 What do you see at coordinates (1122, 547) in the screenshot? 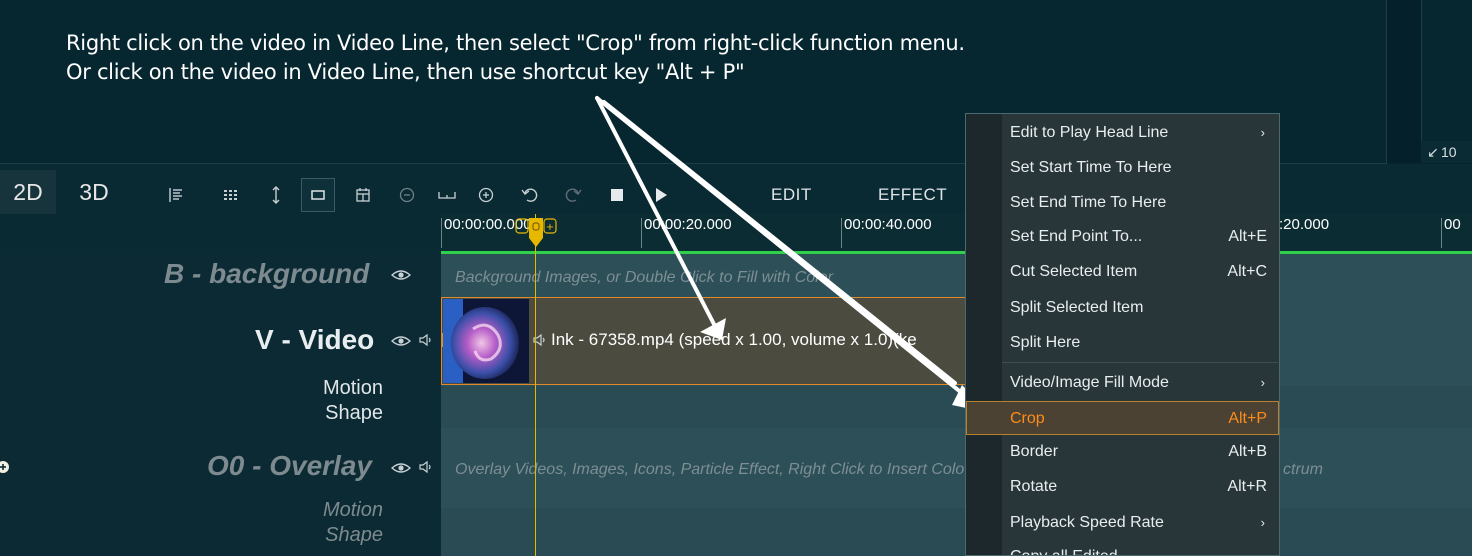
I see `menu-item-copy-all-edited: Copy all Edited` at bounding box center [1122, 547].